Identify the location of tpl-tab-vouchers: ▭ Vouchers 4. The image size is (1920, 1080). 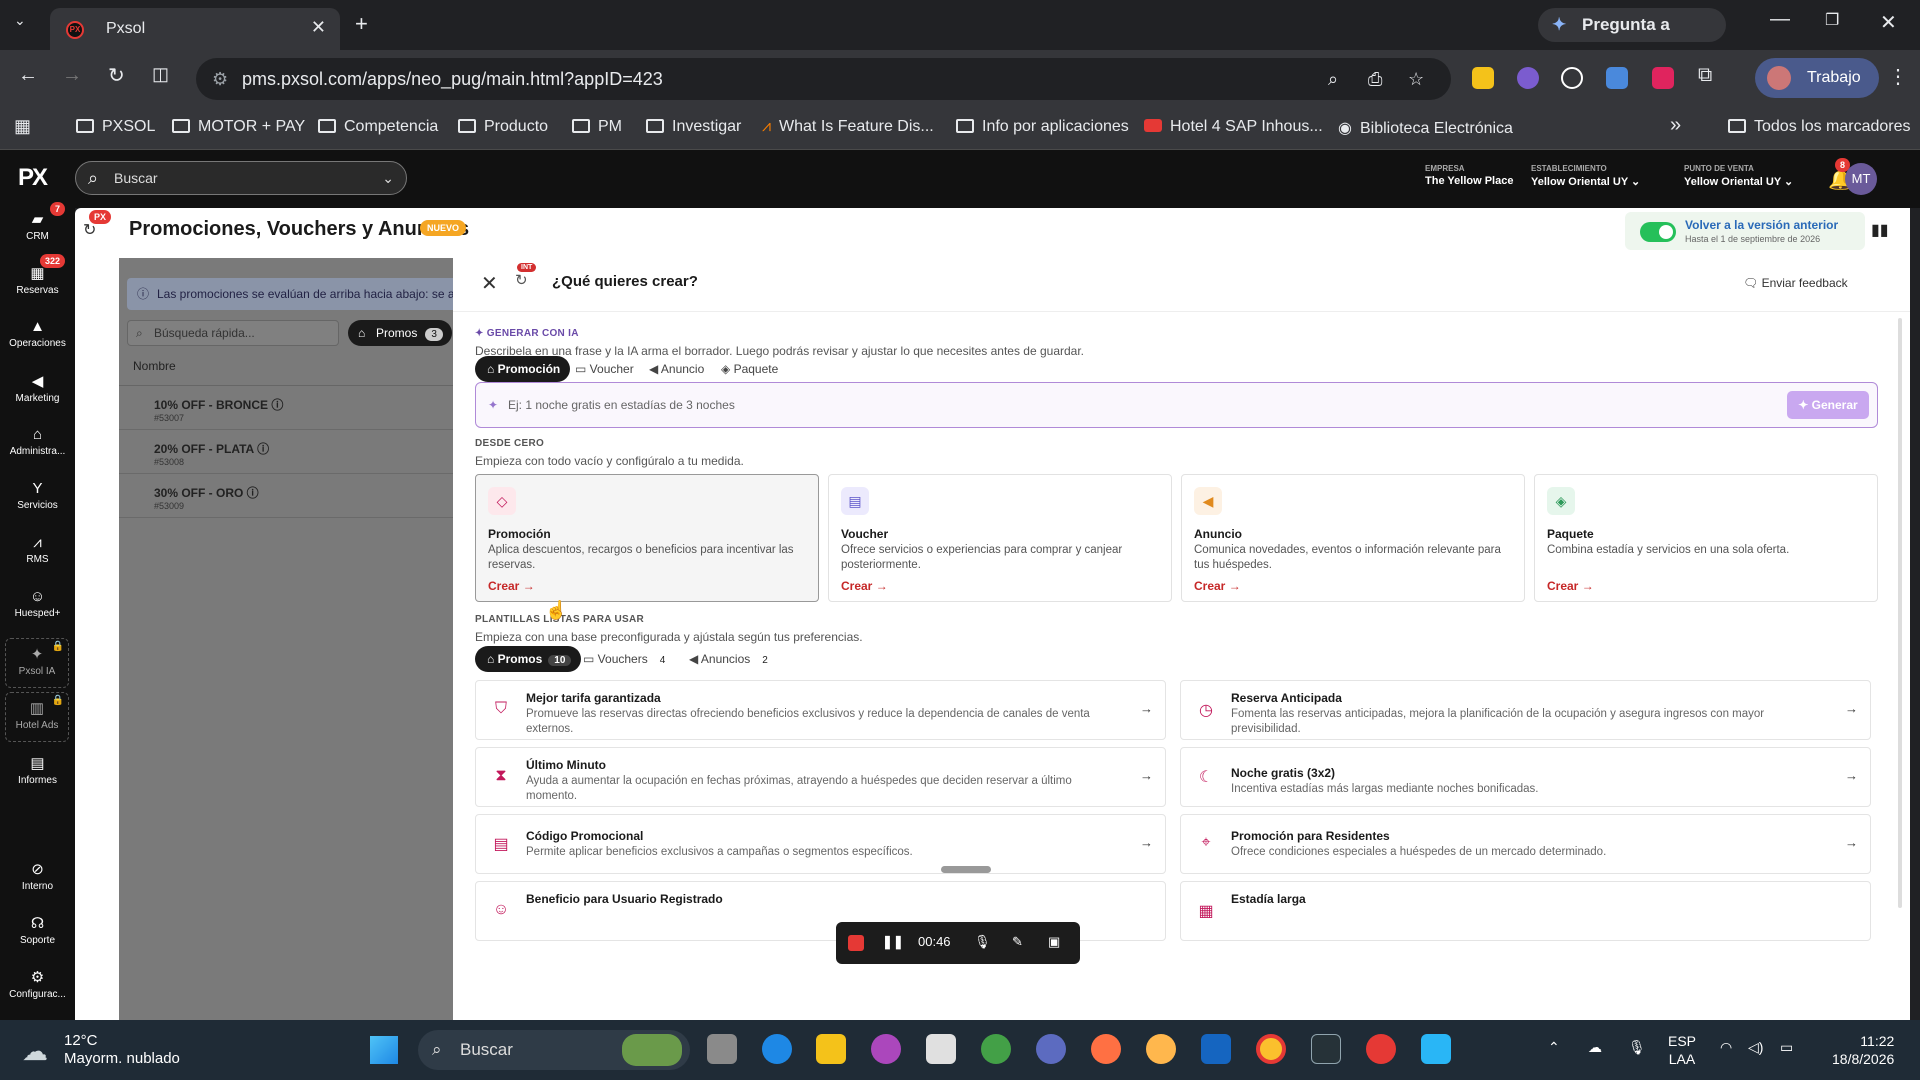
(626, 659).